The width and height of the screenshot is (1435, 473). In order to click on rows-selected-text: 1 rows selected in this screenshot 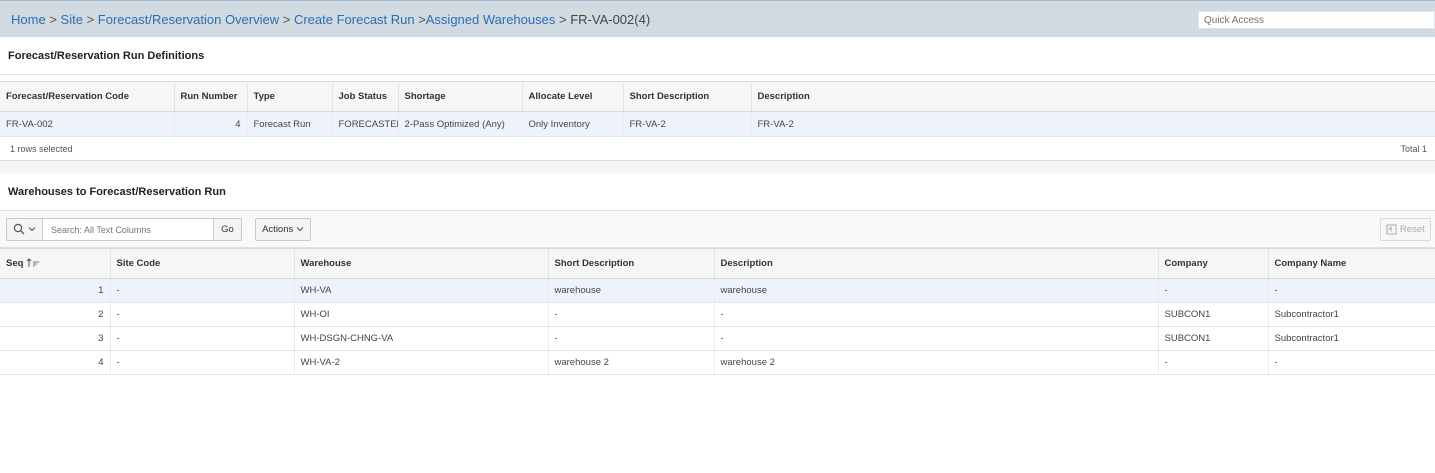, I will do `click(41, 149)`.